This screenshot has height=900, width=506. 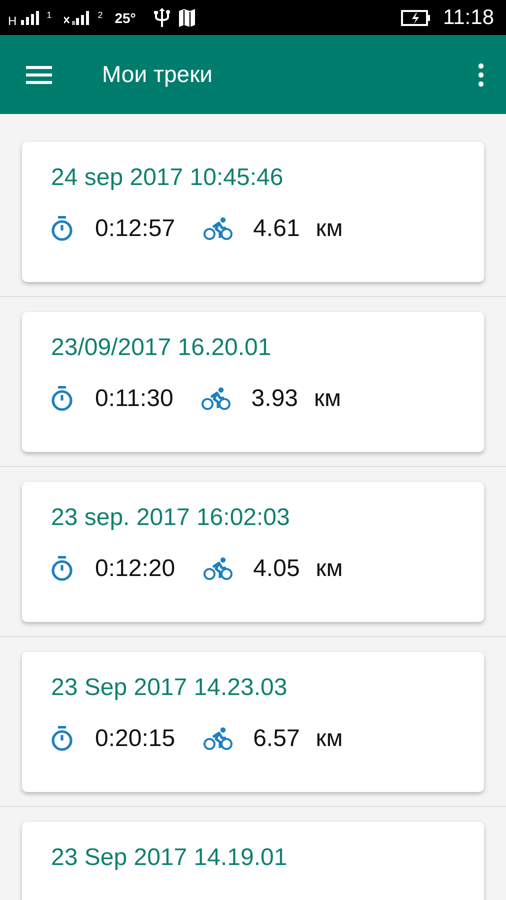 I want to click on battery-charging-icon, so click(x=416, y=18).